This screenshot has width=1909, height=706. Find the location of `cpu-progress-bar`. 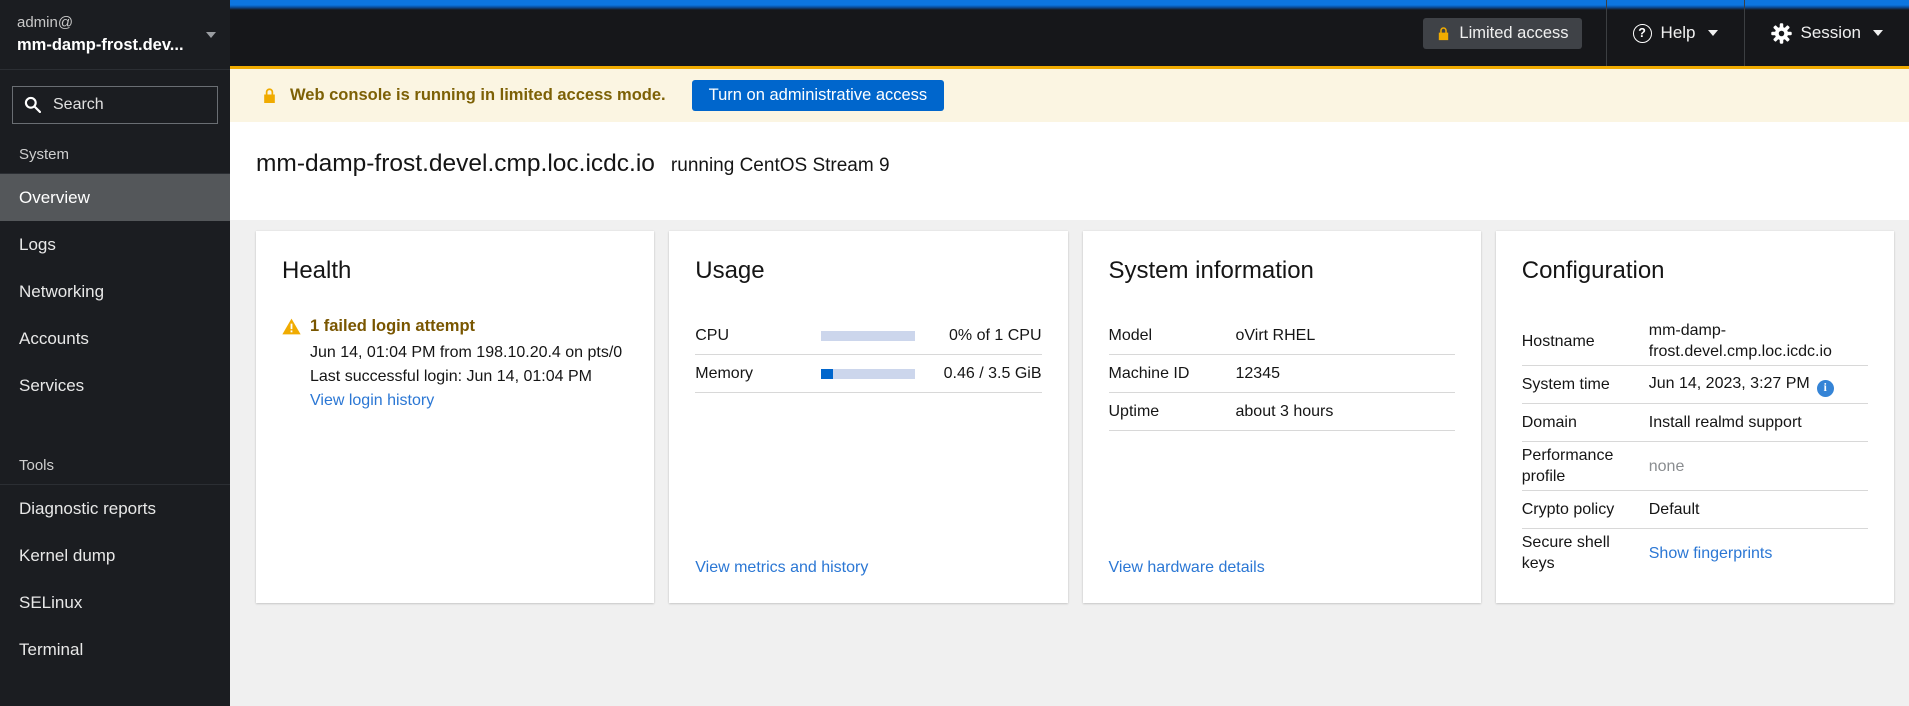

cpu-progress-bar is located at coordinates (868, 335).